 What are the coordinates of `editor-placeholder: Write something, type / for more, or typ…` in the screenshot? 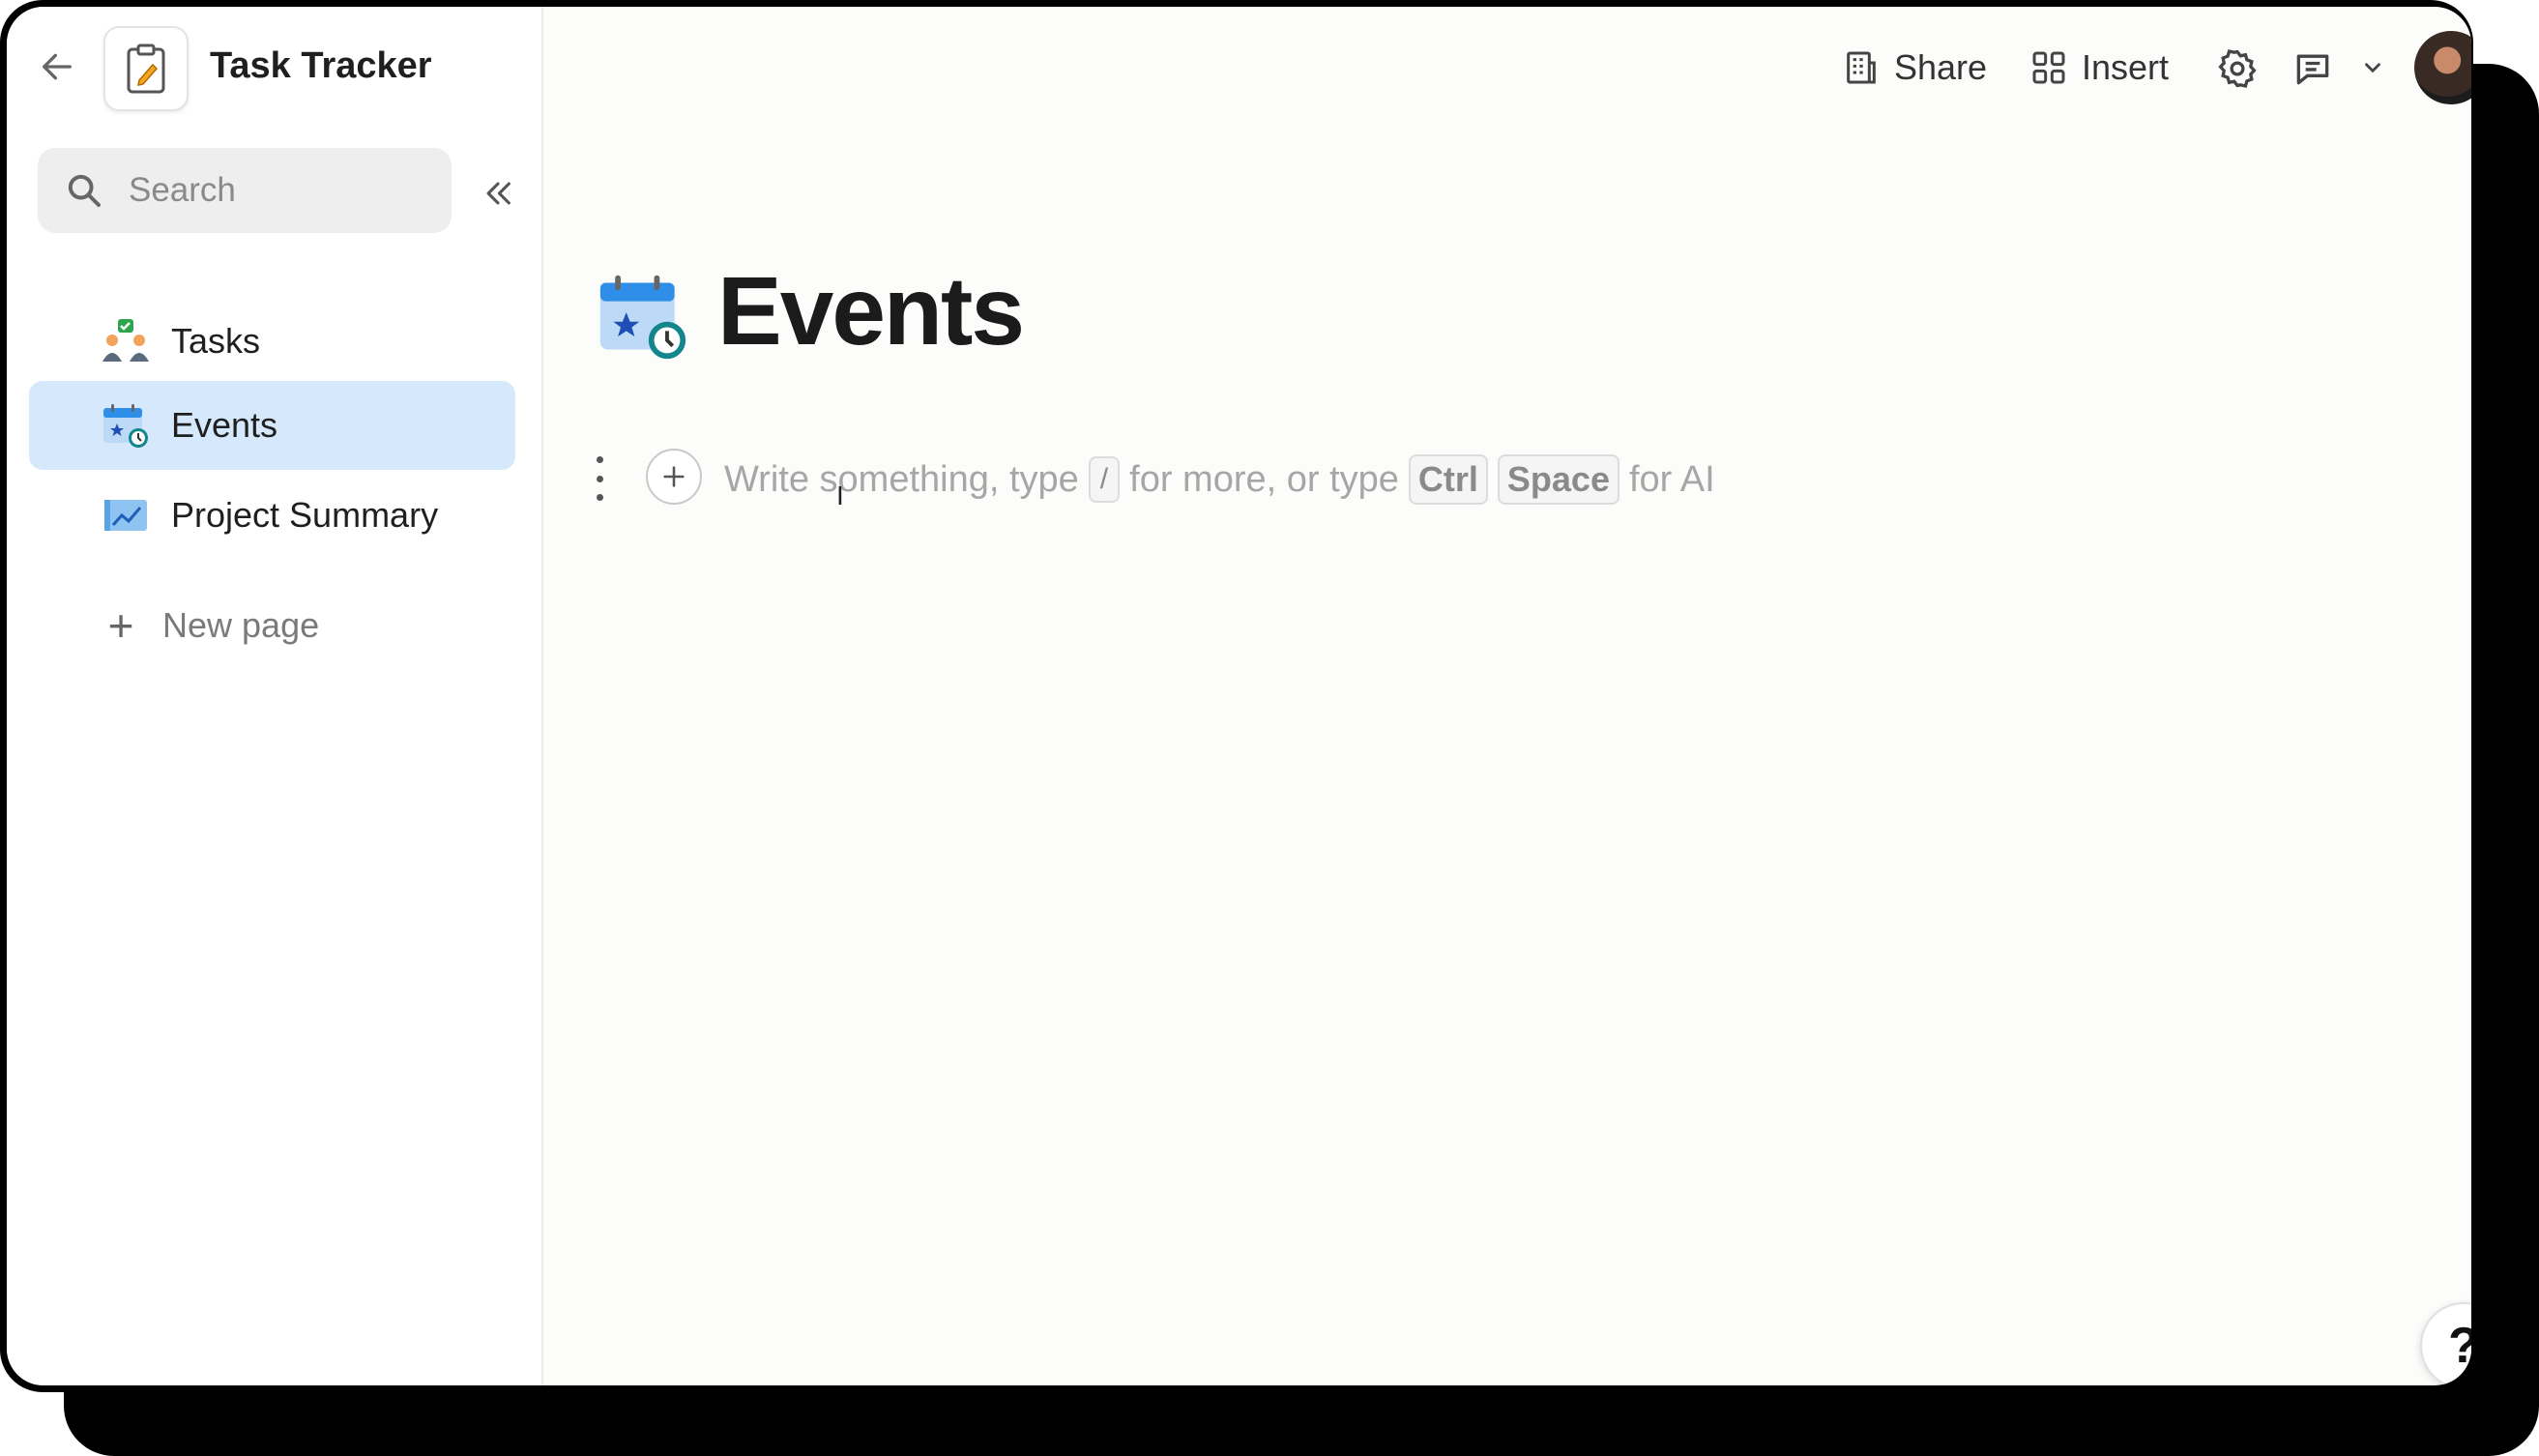 It's located at (1220, 480).